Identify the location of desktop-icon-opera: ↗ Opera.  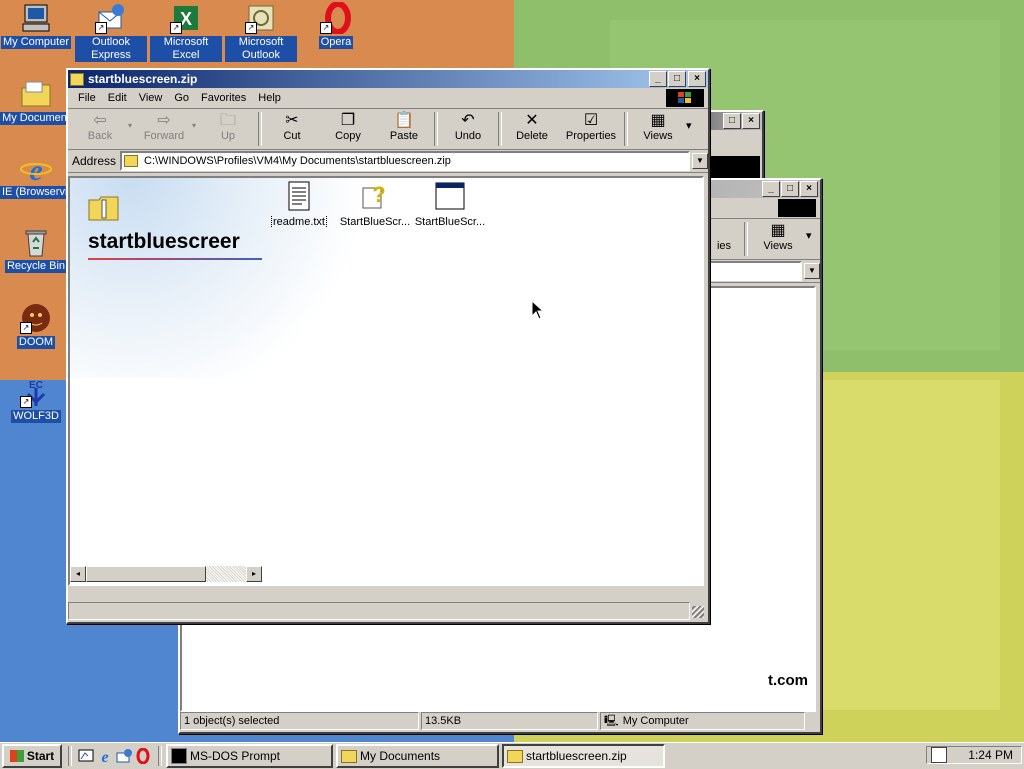
(336, 25).